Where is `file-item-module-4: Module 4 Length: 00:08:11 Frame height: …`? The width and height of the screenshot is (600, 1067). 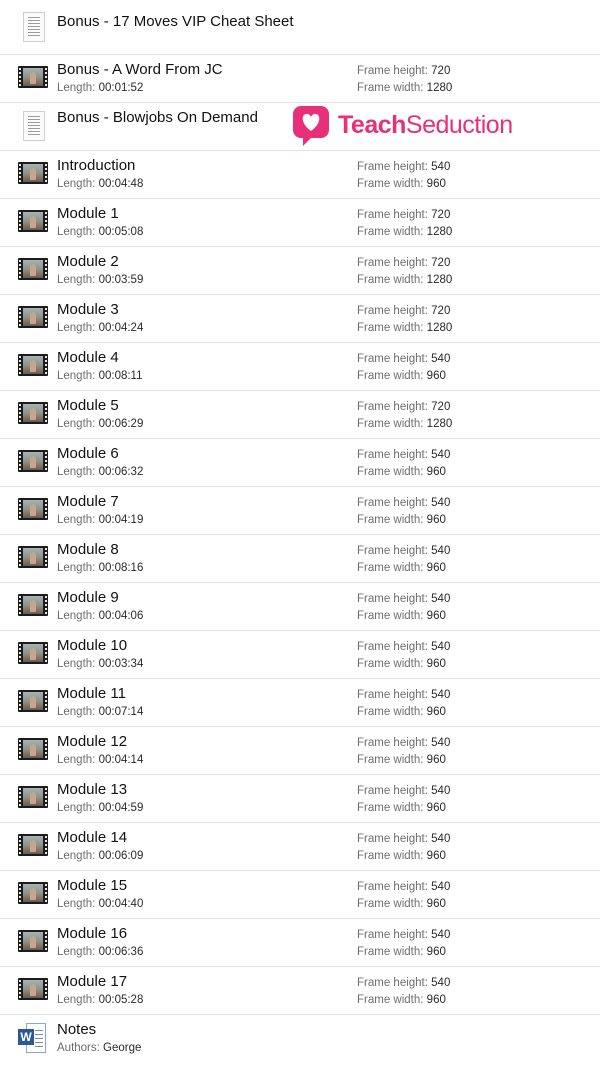
file-item-module-4: Module 4 Length: 00:08:11 Frame height: … is located at coordinates (300, 367).